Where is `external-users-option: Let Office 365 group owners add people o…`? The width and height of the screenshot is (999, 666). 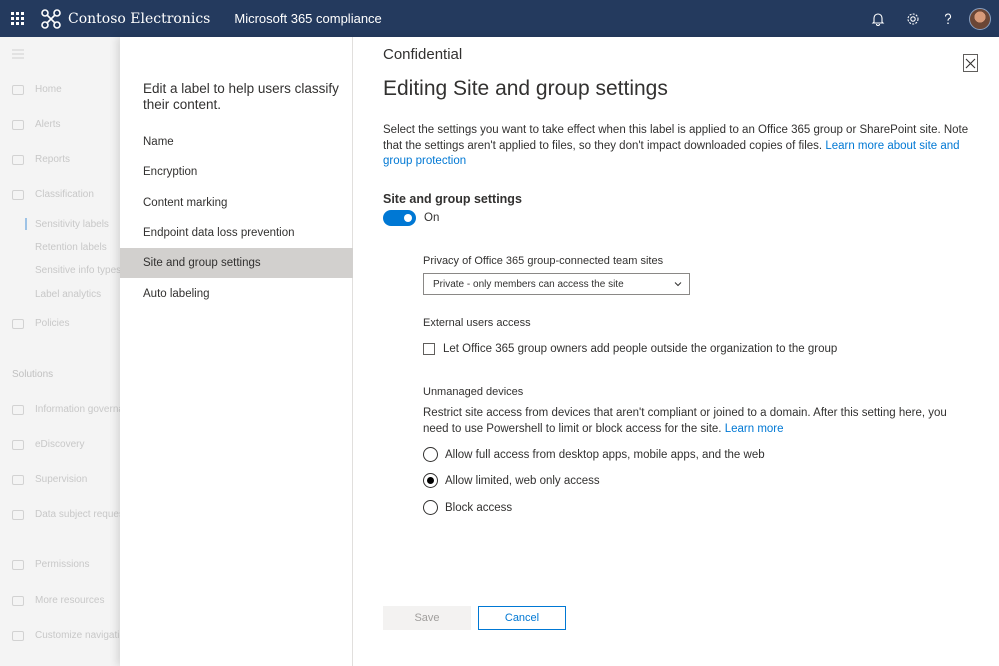 external-users-option: Let Office 365 group owners add people o… is located at coordinates (630, 349).